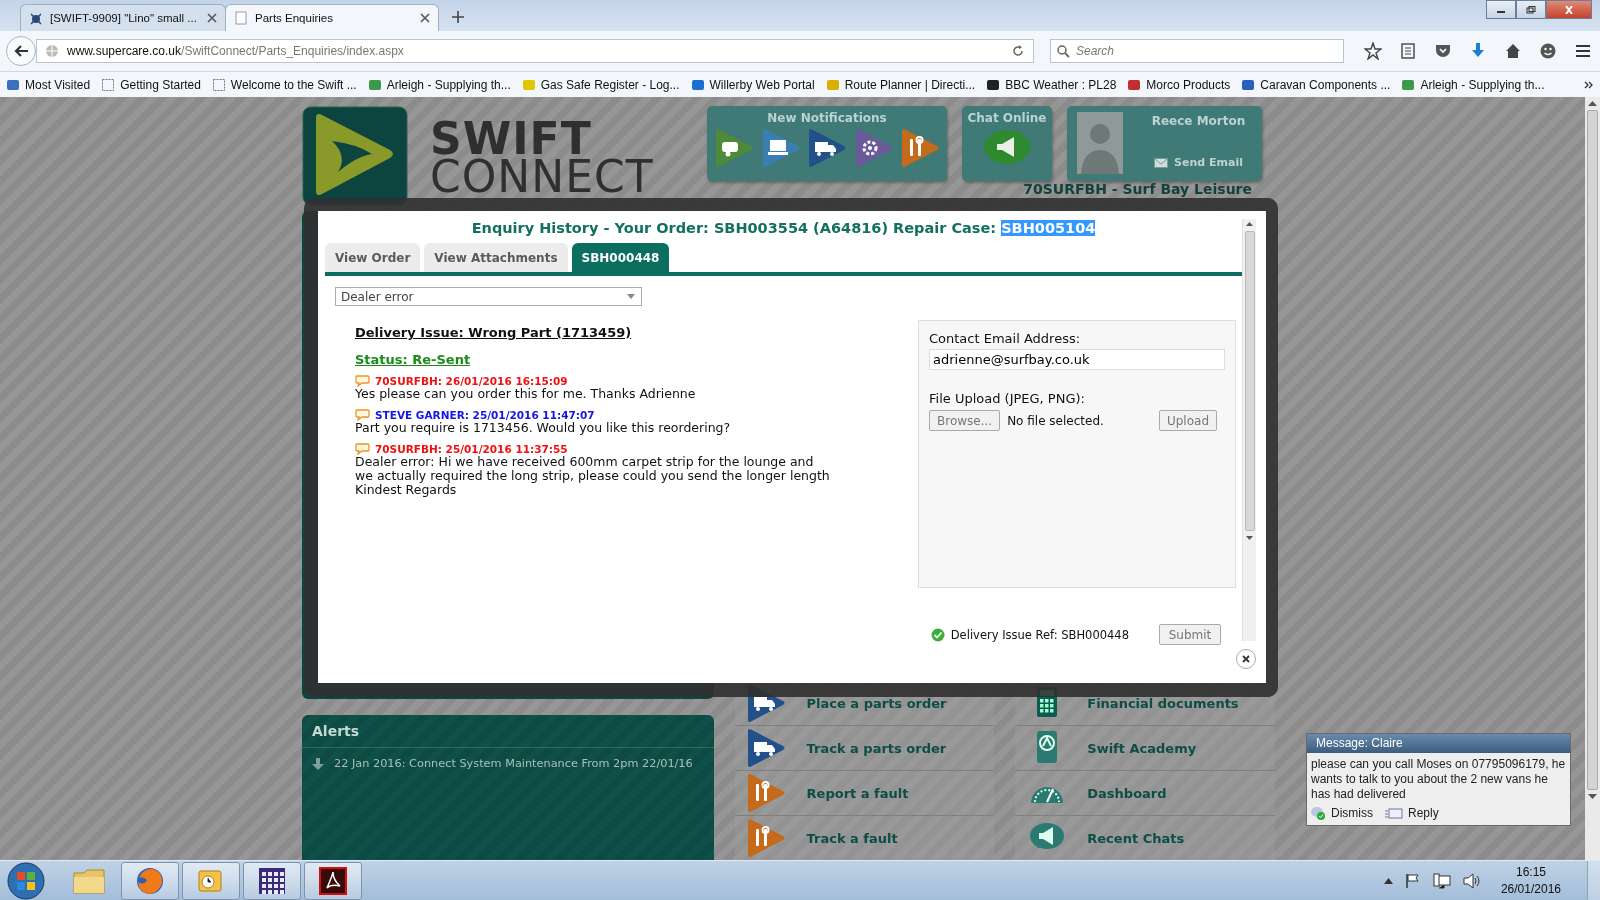 The width and height of the screenshot is (1600, 900). What do you see at coordinates (1408, 51) in the screenshot?
I see `clipboard-icon` at bounding box center [1408, 51].